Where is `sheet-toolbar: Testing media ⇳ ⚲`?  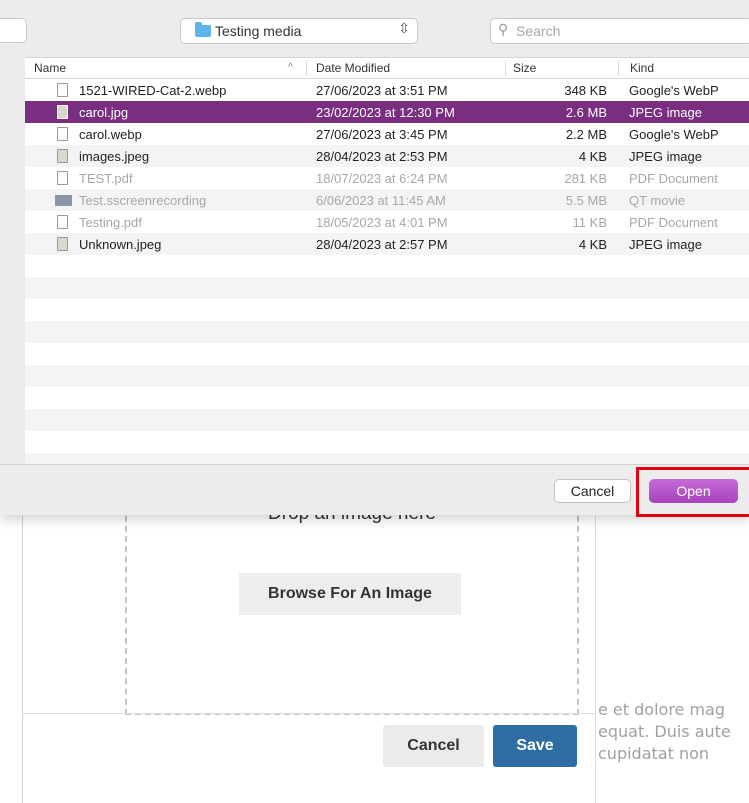 sheet-toolbar: Testing media ⇳ ⚲ is located at coordinates (374, 28).